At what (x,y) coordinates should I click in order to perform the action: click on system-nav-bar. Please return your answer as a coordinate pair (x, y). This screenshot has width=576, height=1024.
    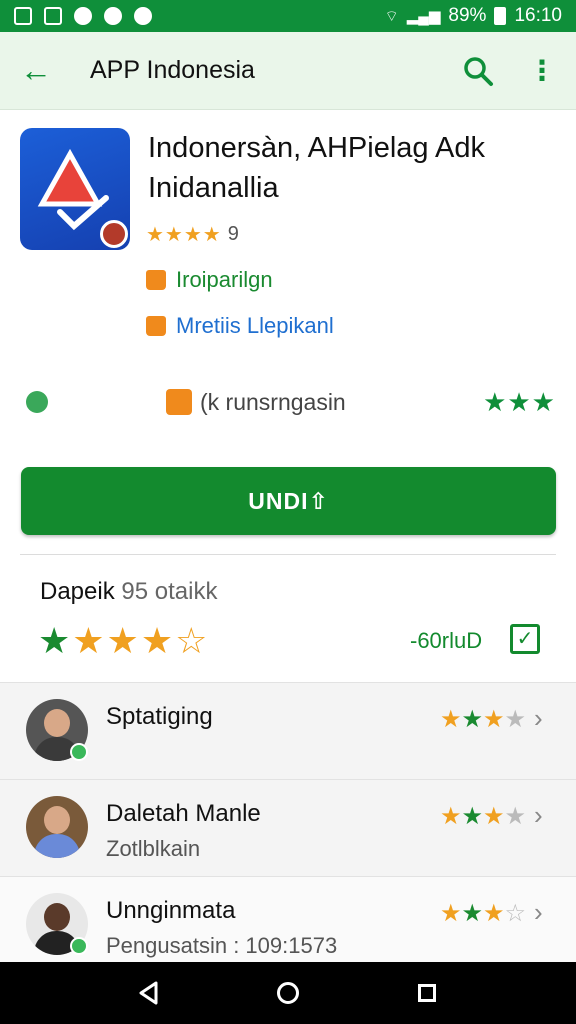
    Looking at the image, I should click on (288, 993).